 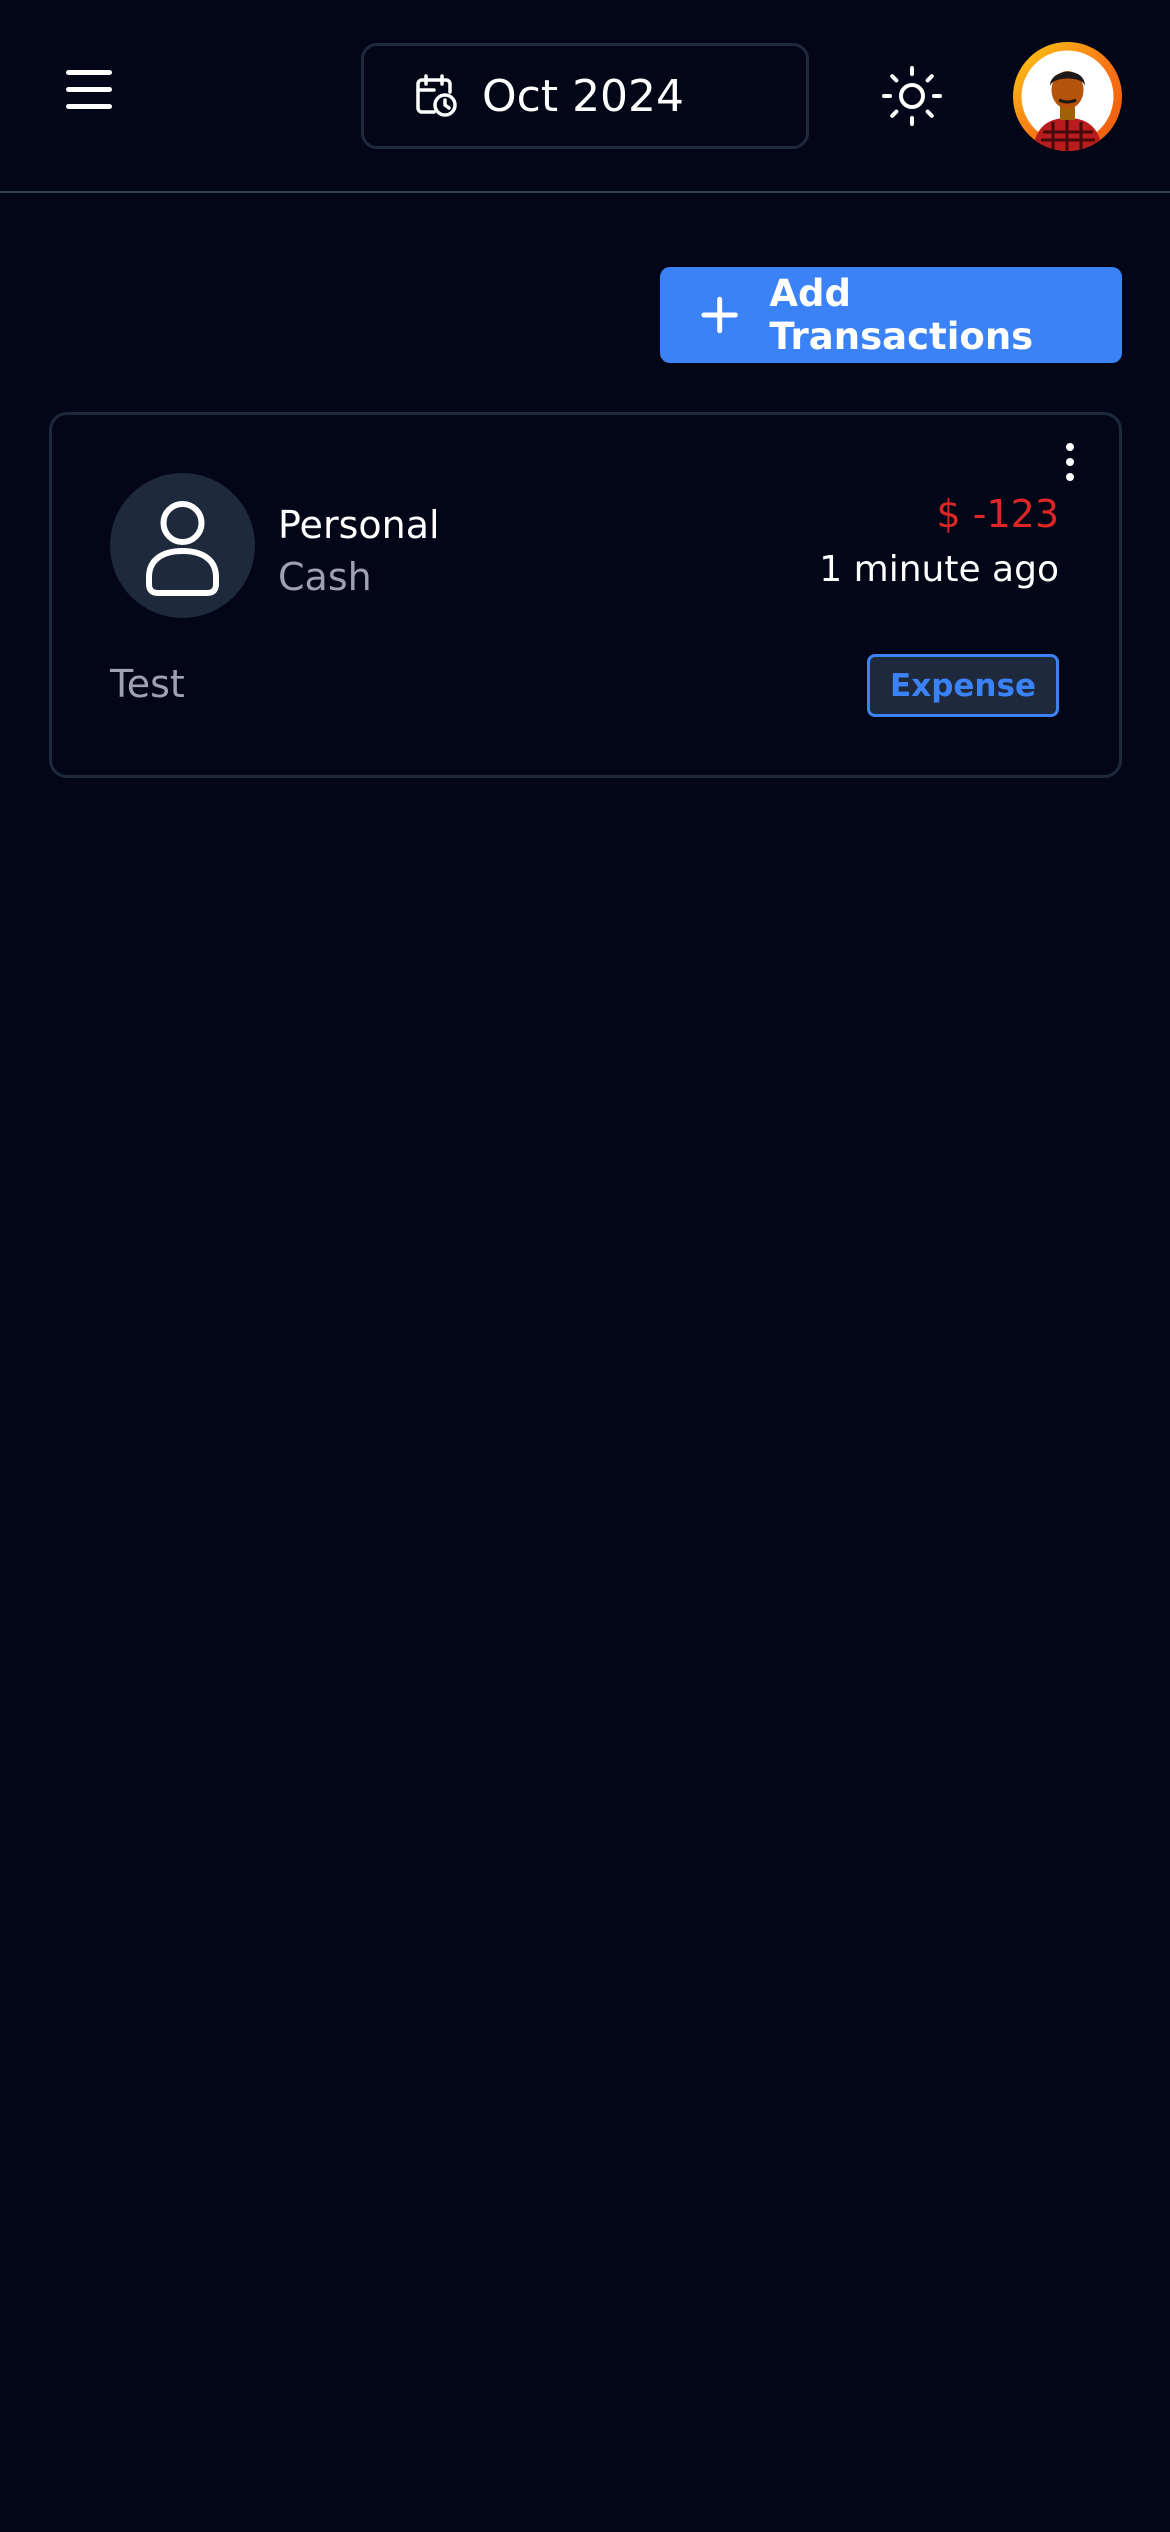 I want to click on app-header: Oct 2024, so click(x=585, y=96).